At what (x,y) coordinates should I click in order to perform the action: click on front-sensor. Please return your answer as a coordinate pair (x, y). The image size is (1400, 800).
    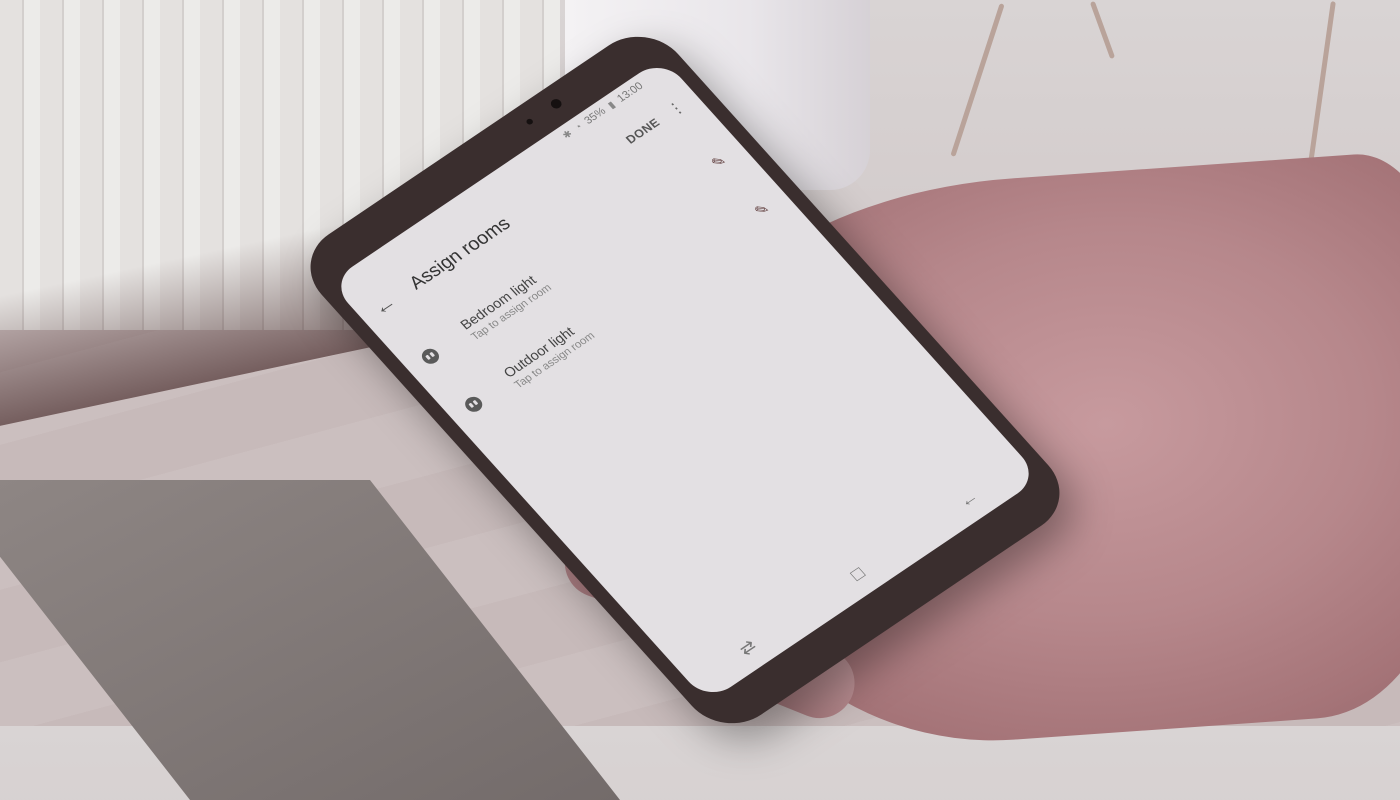
    Looking at the image, I should click on (530, 121).